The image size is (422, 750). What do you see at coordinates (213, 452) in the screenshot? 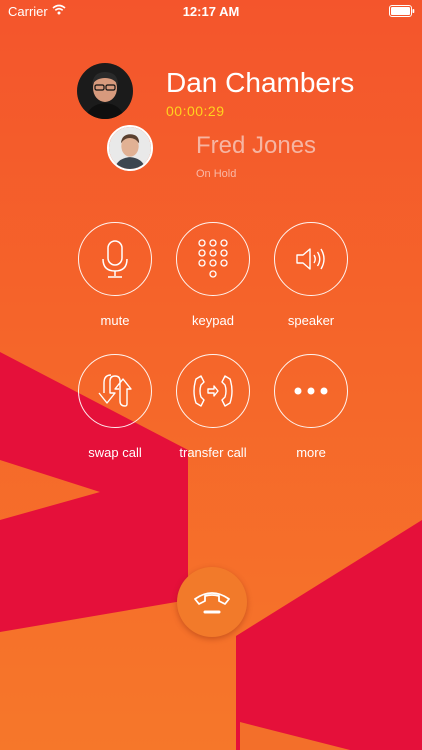
I see `transfer-call-label: transfer call` at bounding box center [213, 452].